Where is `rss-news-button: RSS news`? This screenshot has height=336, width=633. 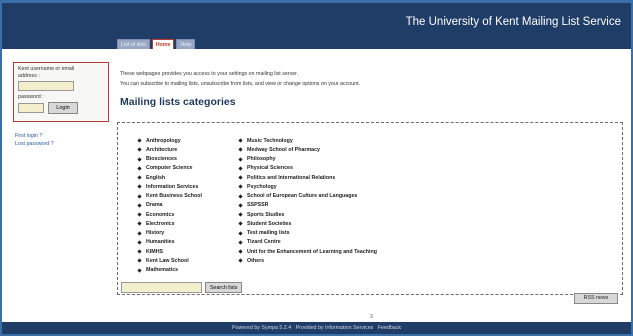
rss-news-button: RSS news is located at coordinates (596, 298).